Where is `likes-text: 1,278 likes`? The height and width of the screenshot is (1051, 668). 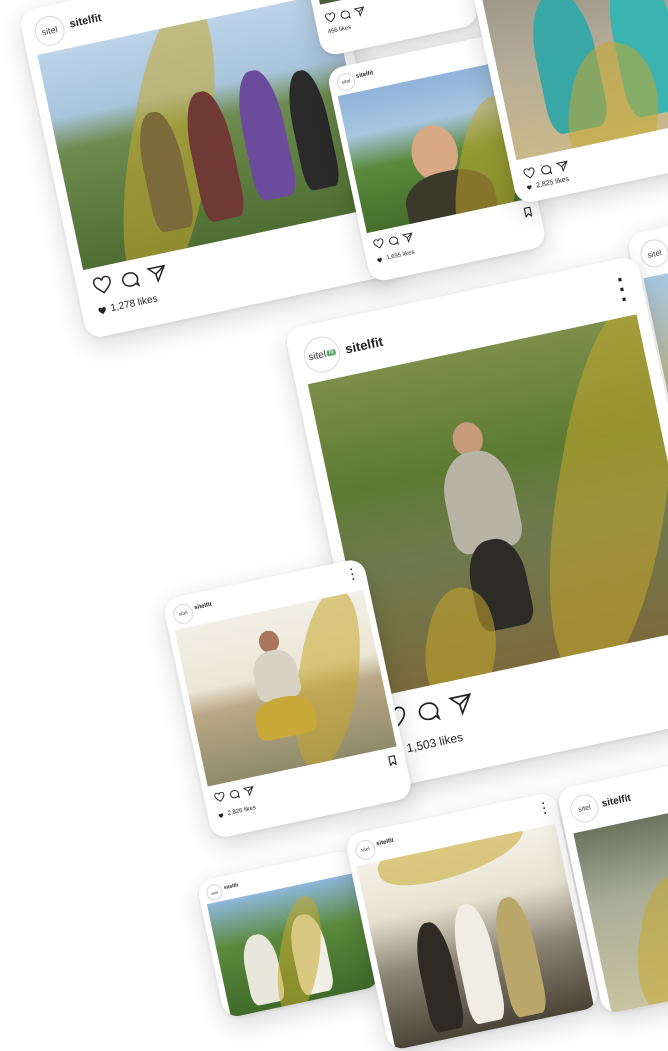
likes-text: 1,278 likes is located at coordinates (134, 304).